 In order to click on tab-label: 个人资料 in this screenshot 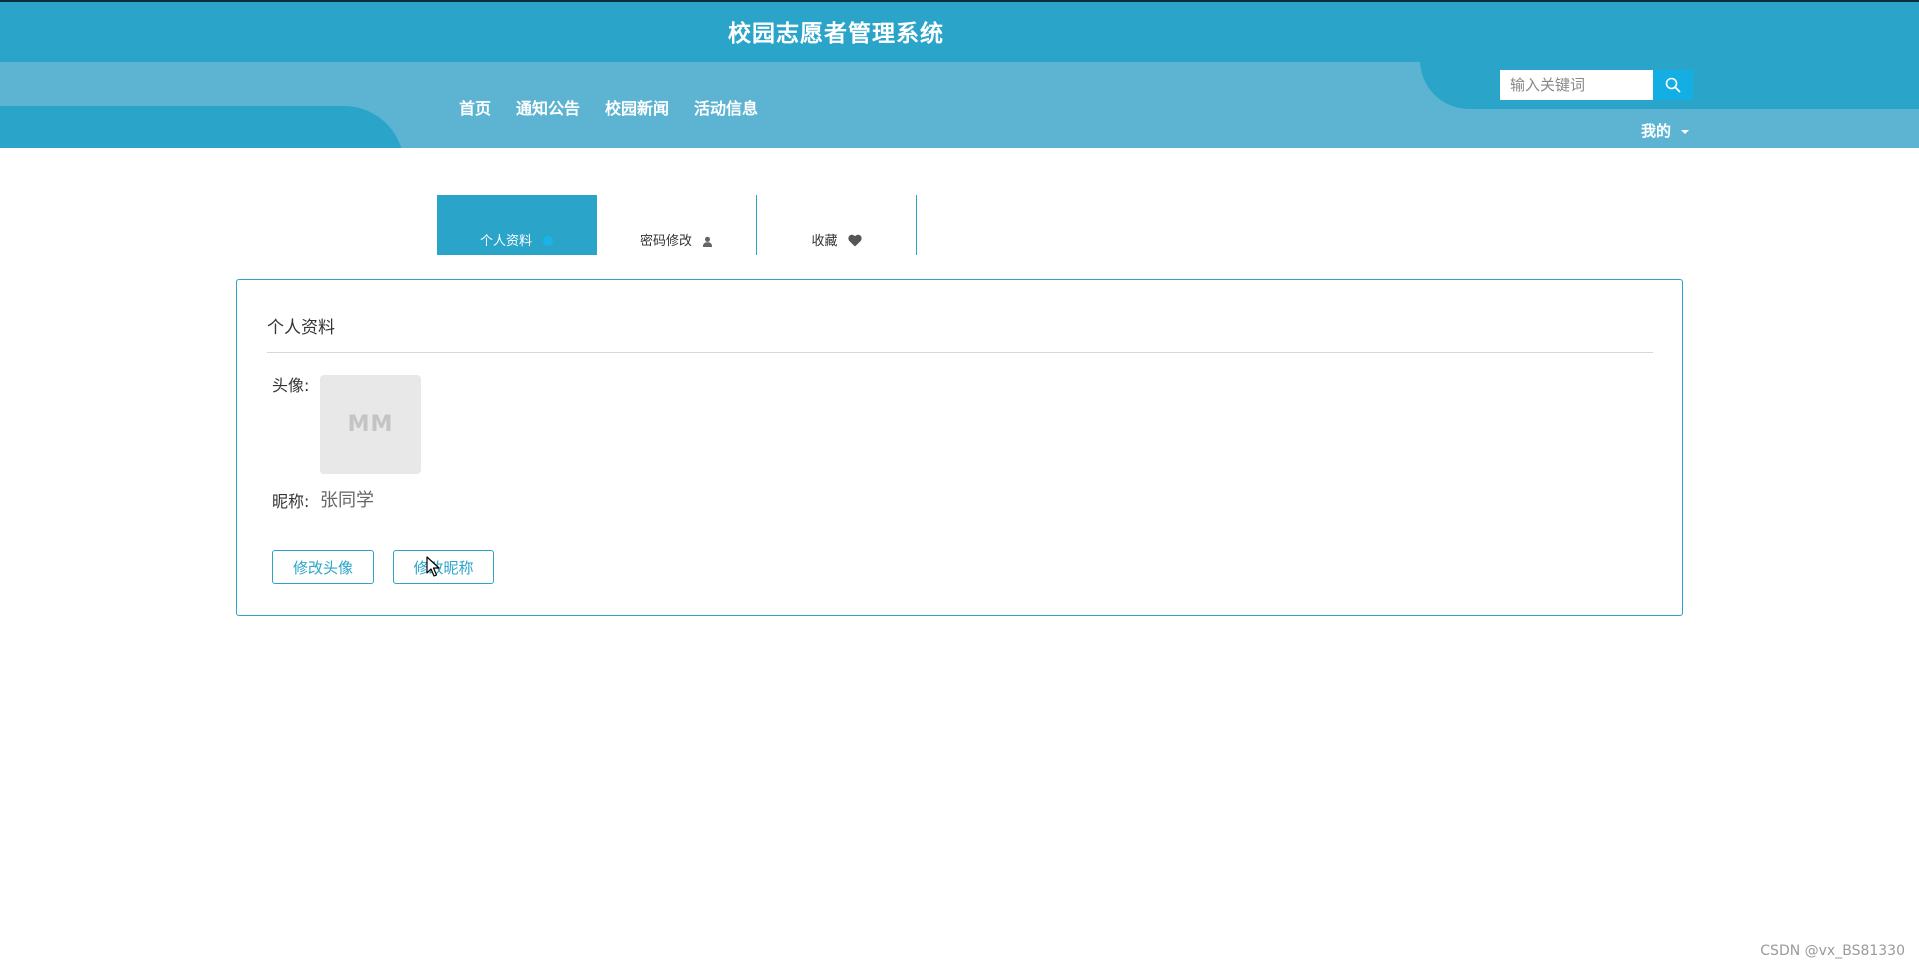, I will do `click(505, 241)`.